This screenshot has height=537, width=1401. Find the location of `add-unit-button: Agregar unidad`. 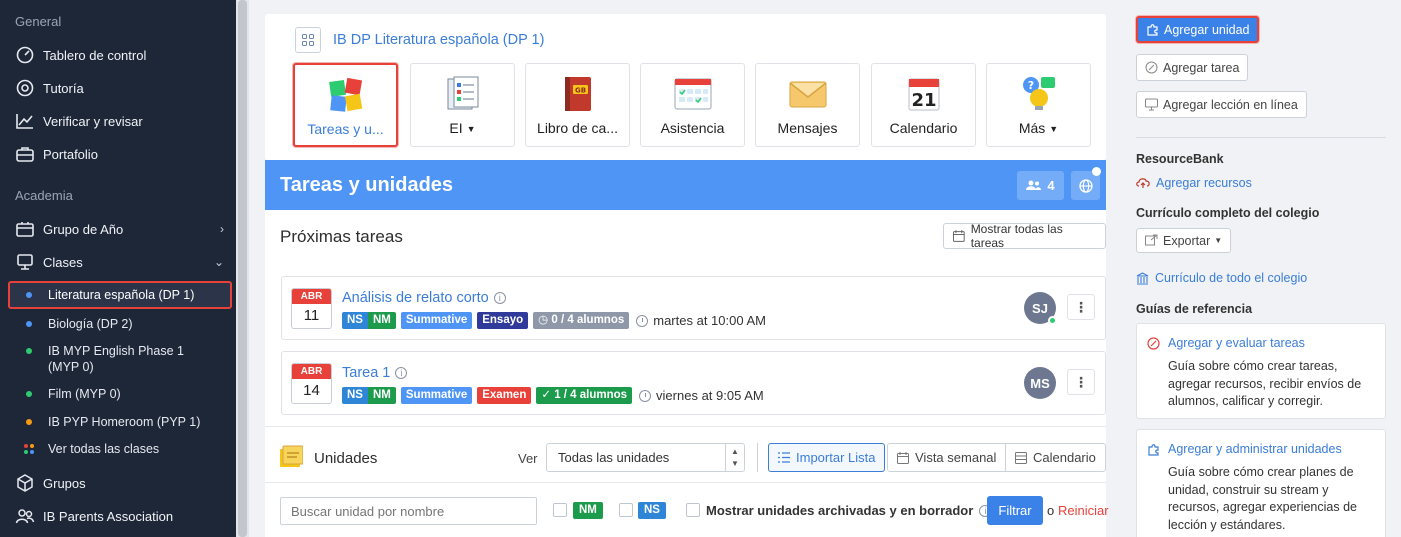

add-unit-button: Agregar unidad is located at coordinates (1198, 29).